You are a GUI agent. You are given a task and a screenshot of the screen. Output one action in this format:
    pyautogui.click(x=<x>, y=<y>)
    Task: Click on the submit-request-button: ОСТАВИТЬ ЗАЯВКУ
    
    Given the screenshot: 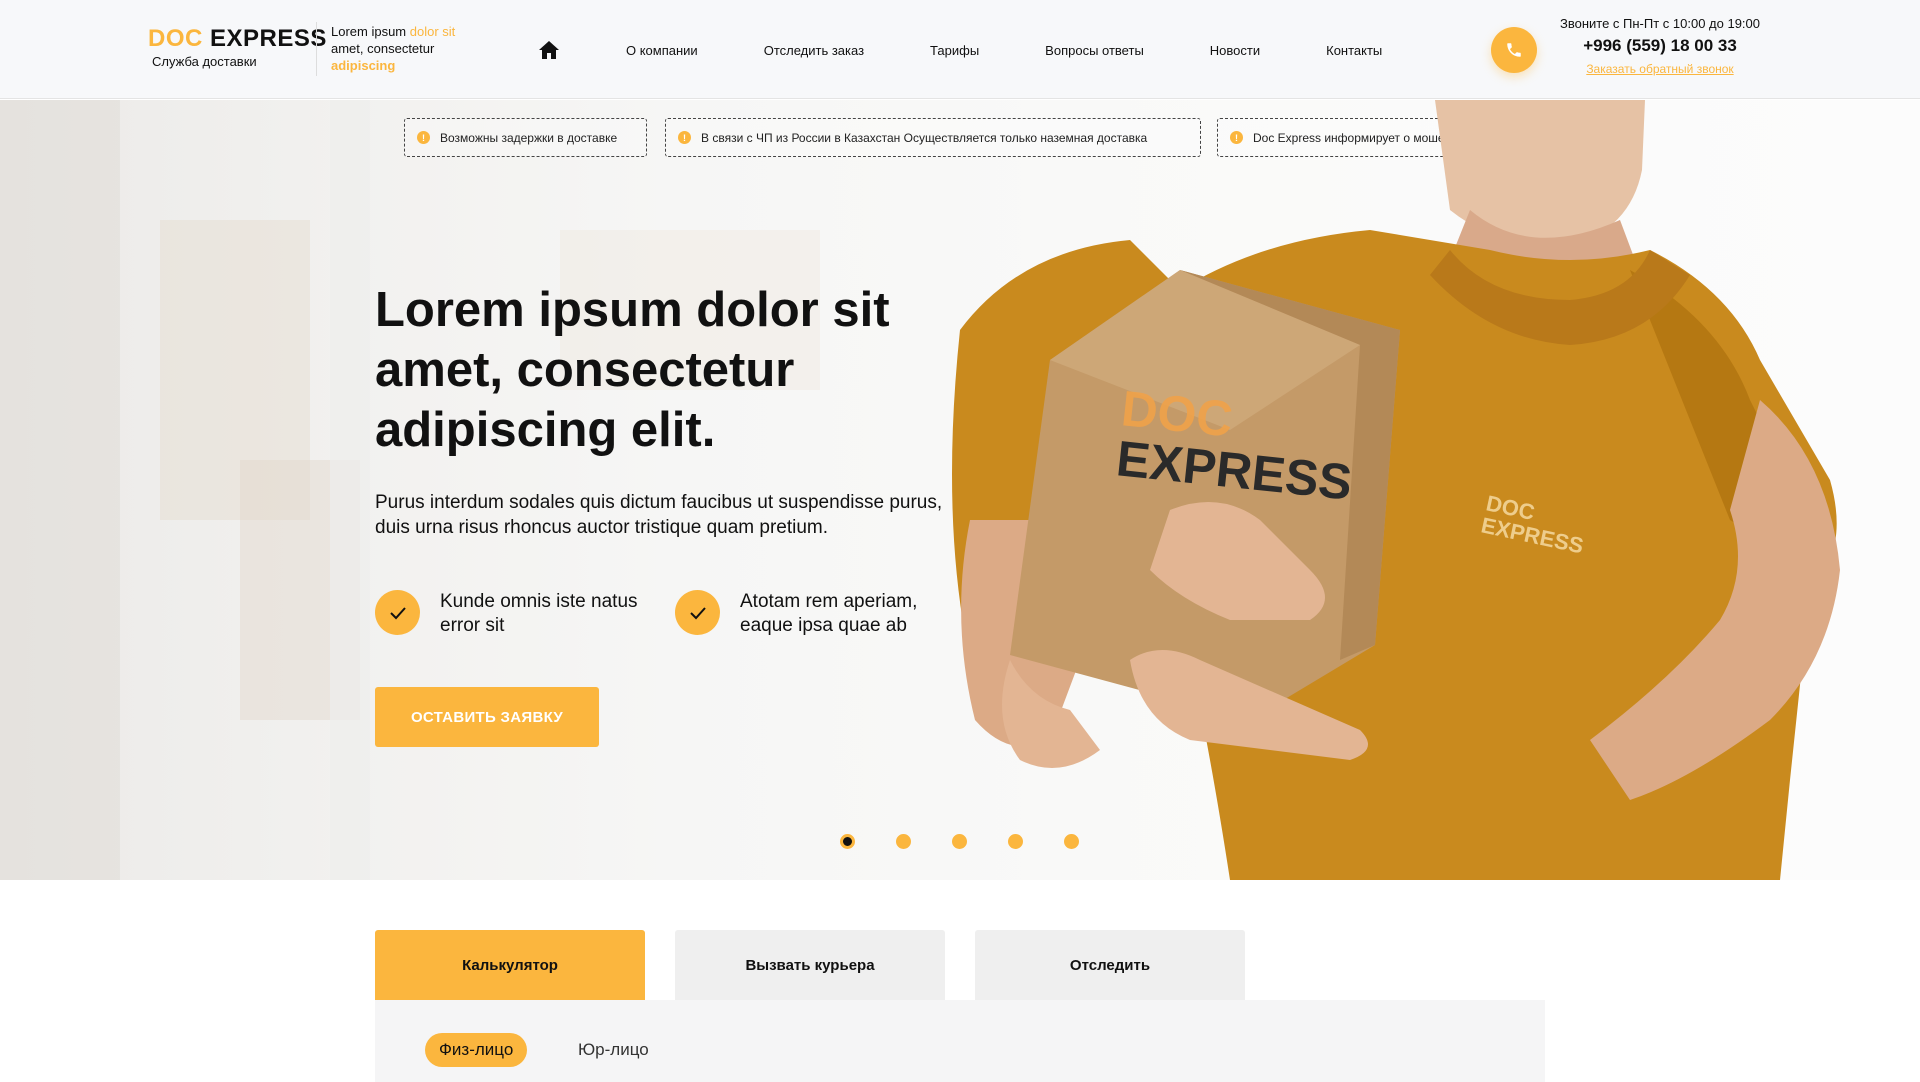 What is the action you would take?
    pyautogui.click(x=487, y=717)
    